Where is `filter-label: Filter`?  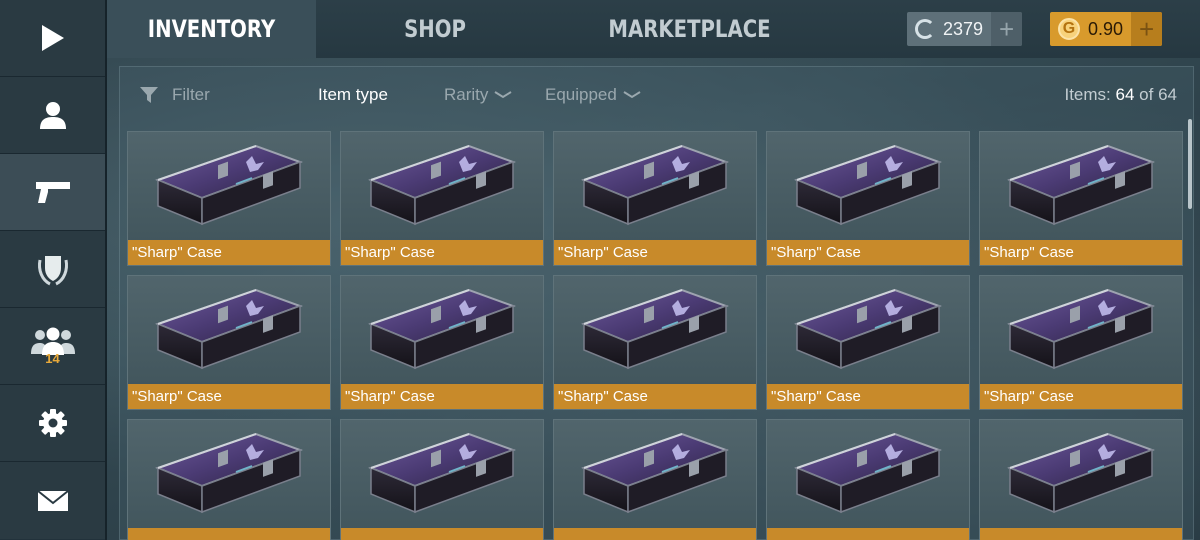
filter-label: Filter is located at coordinates (191, 94).